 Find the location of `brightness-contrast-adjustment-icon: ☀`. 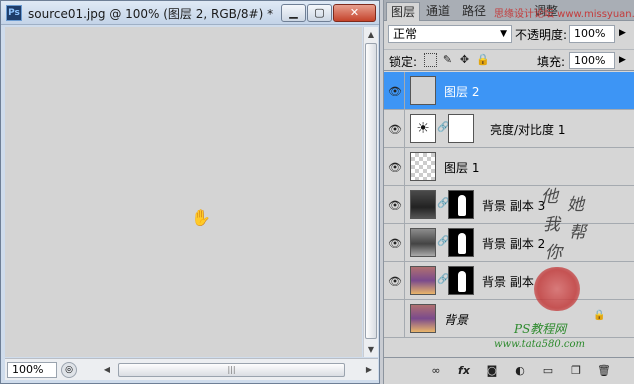

brightness-contrast-adjustment-icon: ☀ is located at coordinates (423, 128).